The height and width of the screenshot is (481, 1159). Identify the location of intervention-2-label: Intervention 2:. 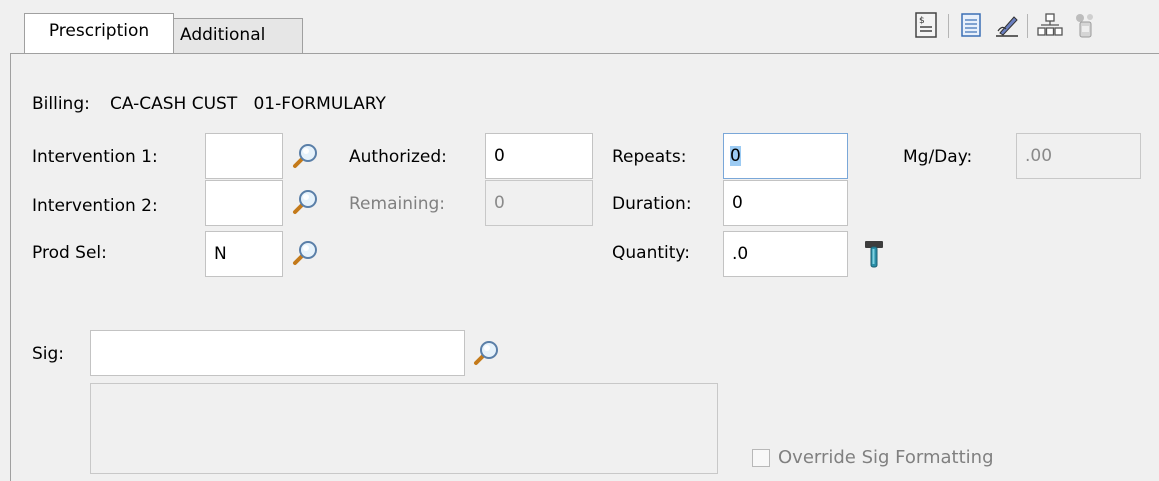
(95, 206).